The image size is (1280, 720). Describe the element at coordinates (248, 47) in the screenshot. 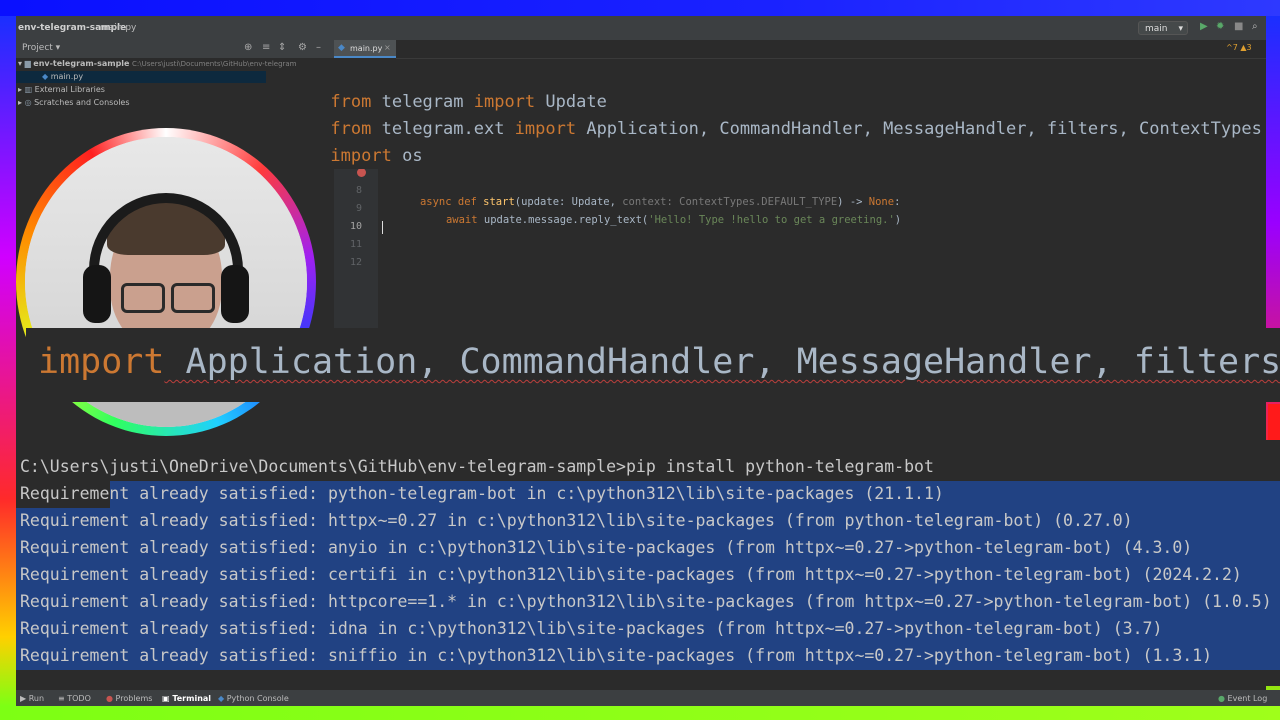

I see `locate-icon: ⊕` at that location.